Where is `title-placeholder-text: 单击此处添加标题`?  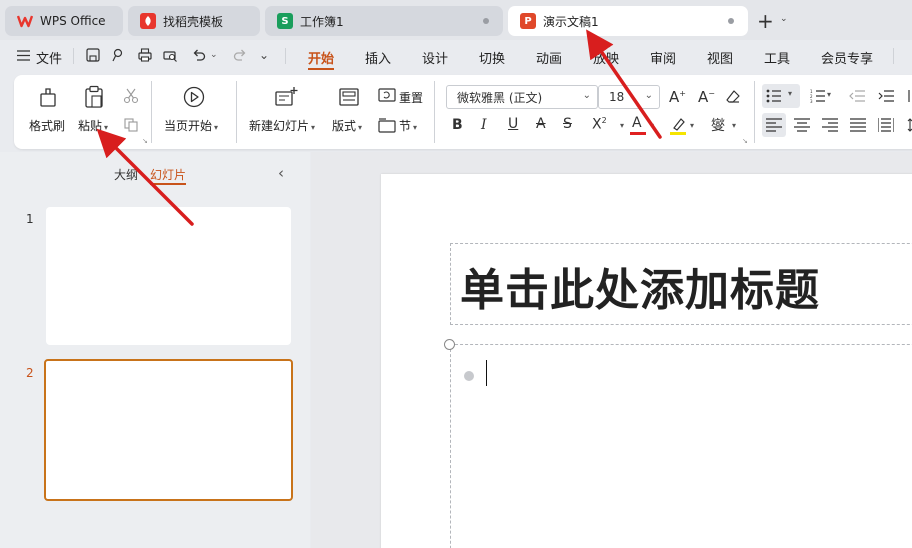 title-placeholder-text: 单击此处添加标题 is located at coordinates (640, 290).